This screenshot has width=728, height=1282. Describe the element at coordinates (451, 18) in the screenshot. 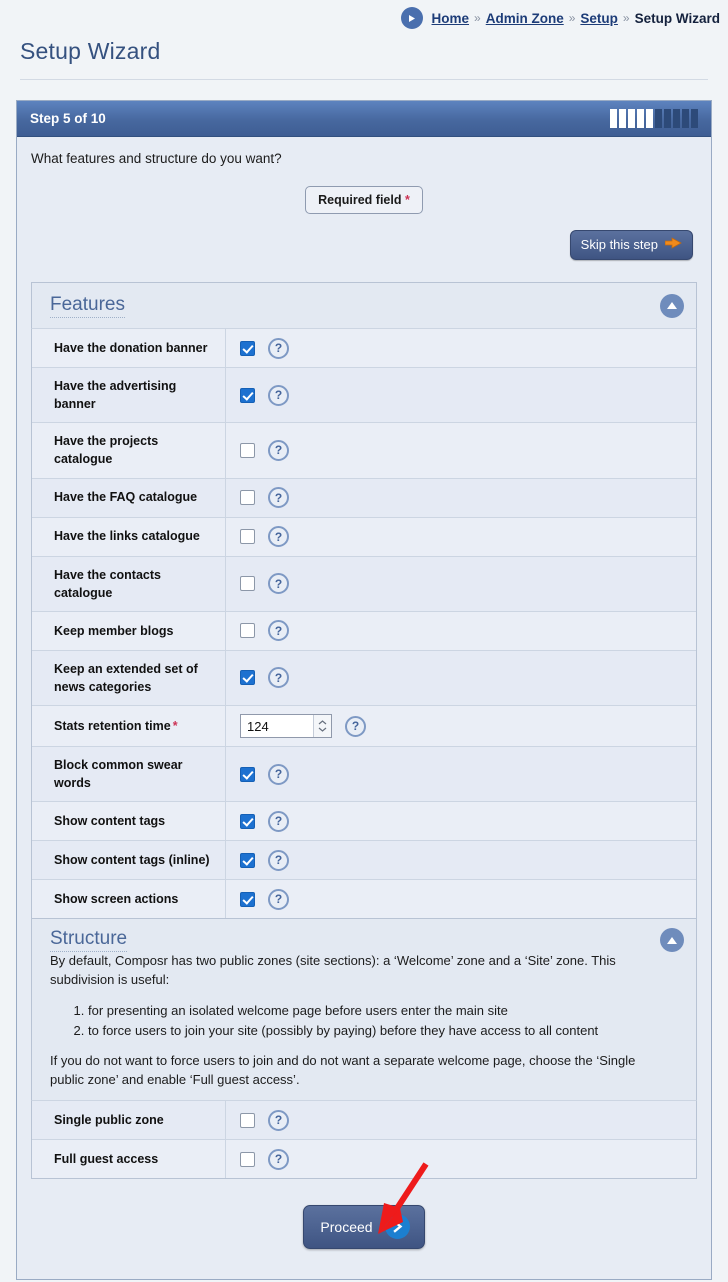

I see `breadcrumb-item-home: Home` at that location.